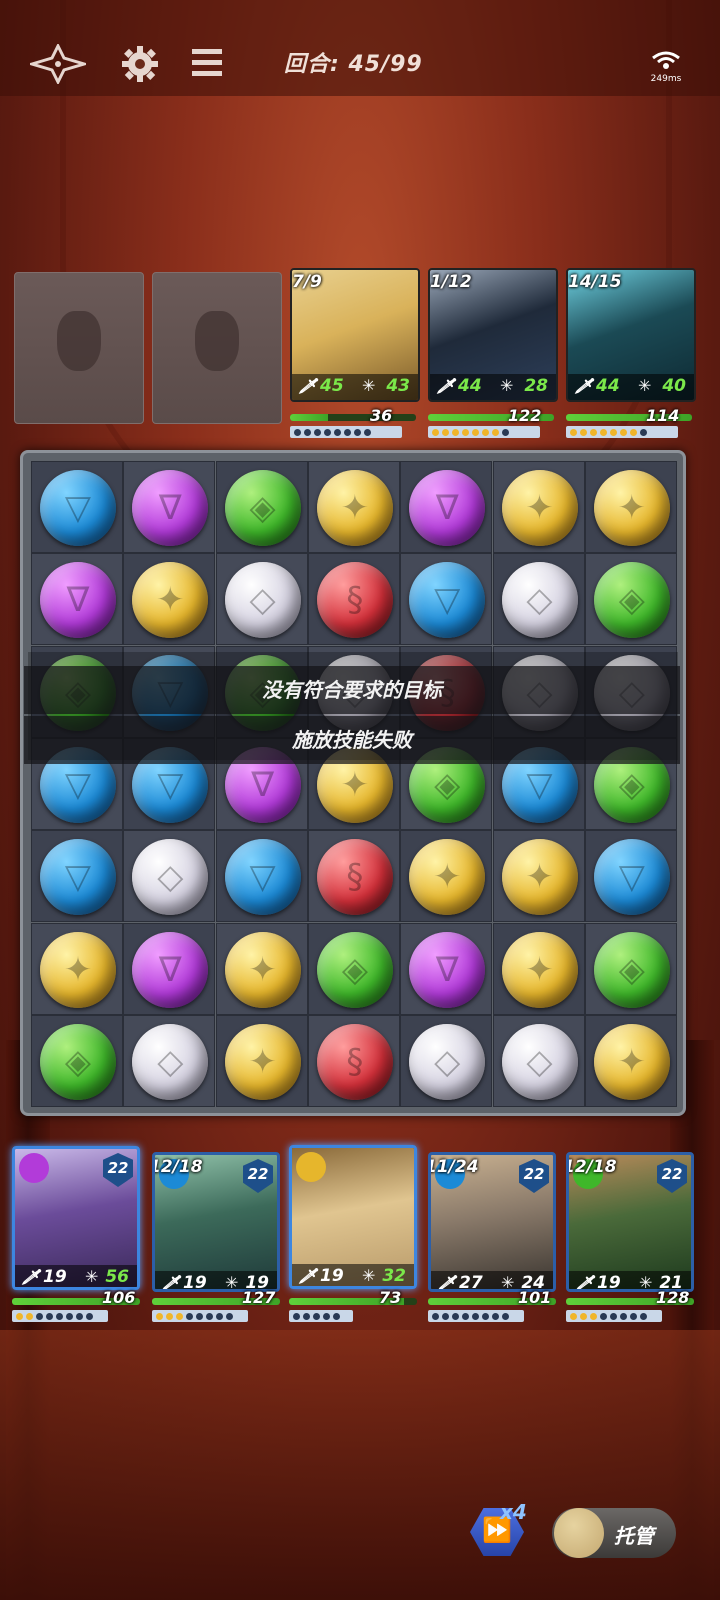  I want to click on attack-value: 19, so click(195, 1282).